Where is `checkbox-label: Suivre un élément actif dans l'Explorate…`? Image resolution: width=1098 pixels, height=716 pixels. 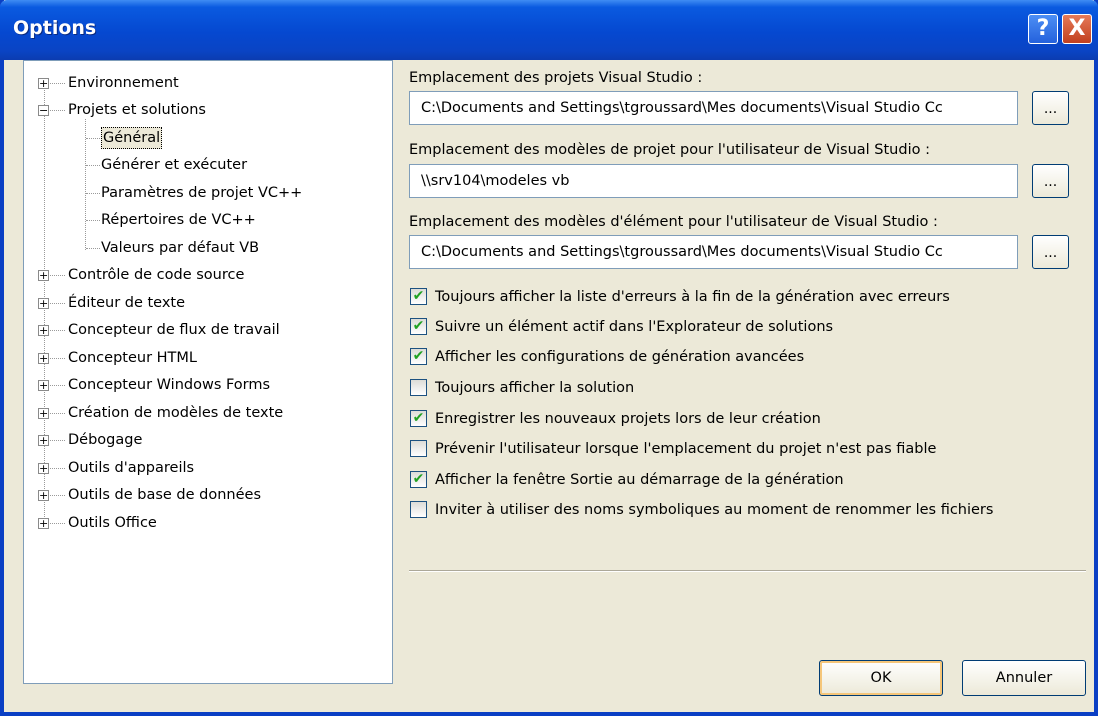 checkbox-label: Suivre un élément actif dans l'Explorate… is located at coordinates (634, 327).